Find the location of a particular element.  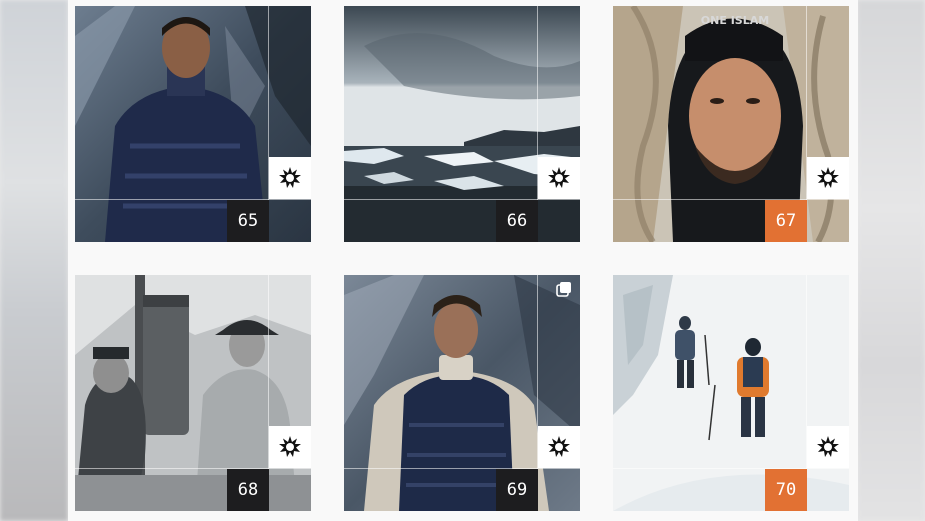

grid-post-69: 69 is located at coordinates (462, 393).